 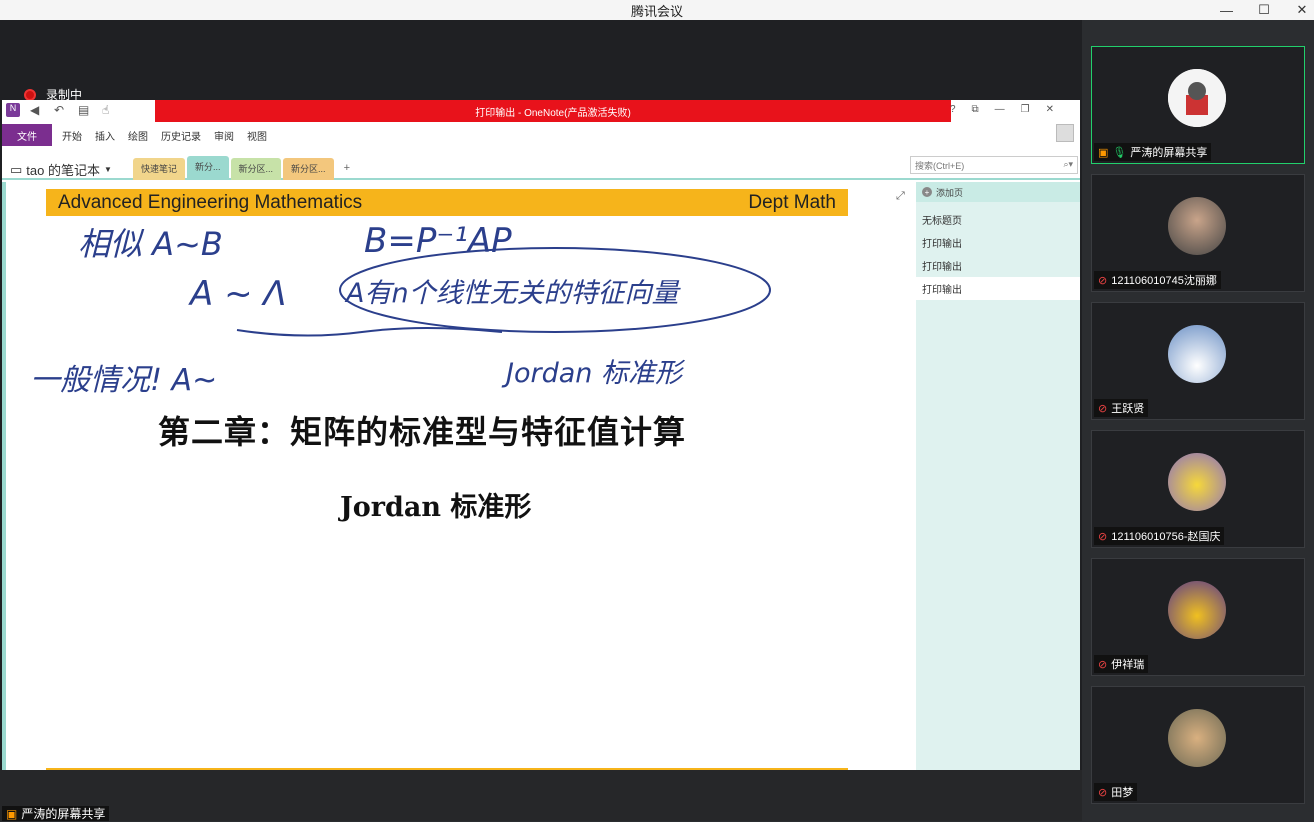 I want to click on help-icon: ?, so click(x=953, y=109).